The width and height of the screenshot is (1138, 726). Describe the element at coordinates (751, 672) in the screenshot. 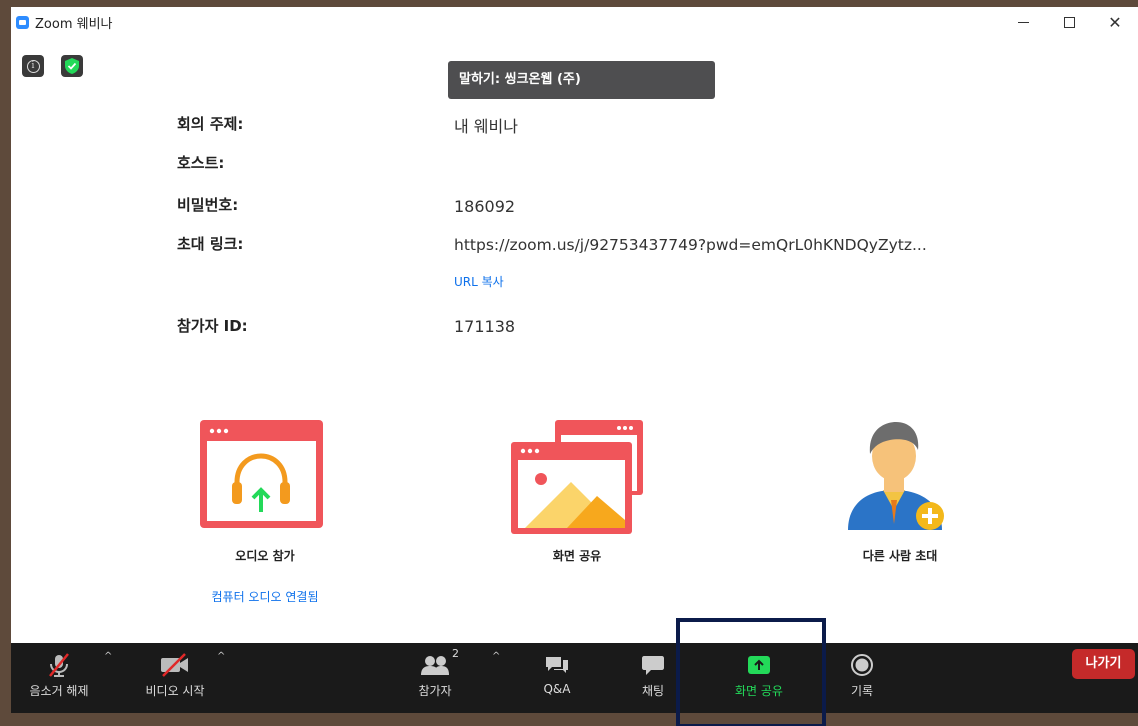

I see `highlight-box` at that location.